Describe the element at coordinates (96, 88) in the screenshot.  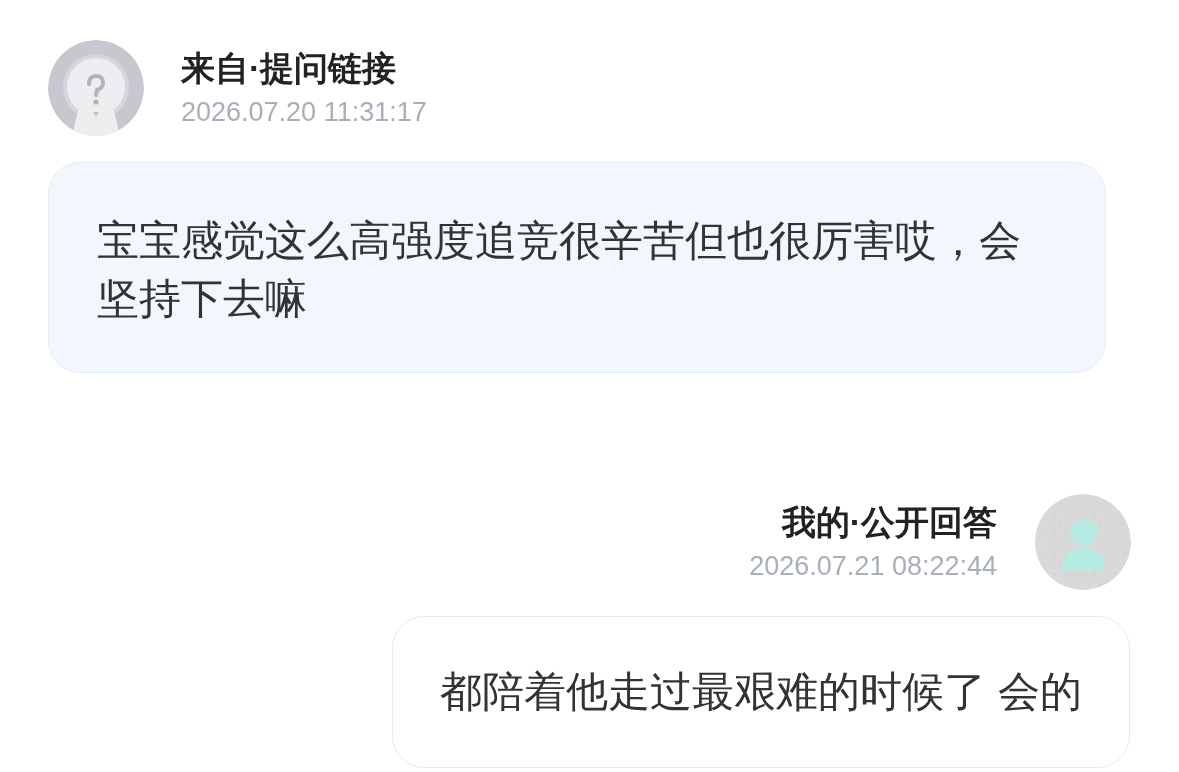
I see `question-mark-avatar-icon` at that location.